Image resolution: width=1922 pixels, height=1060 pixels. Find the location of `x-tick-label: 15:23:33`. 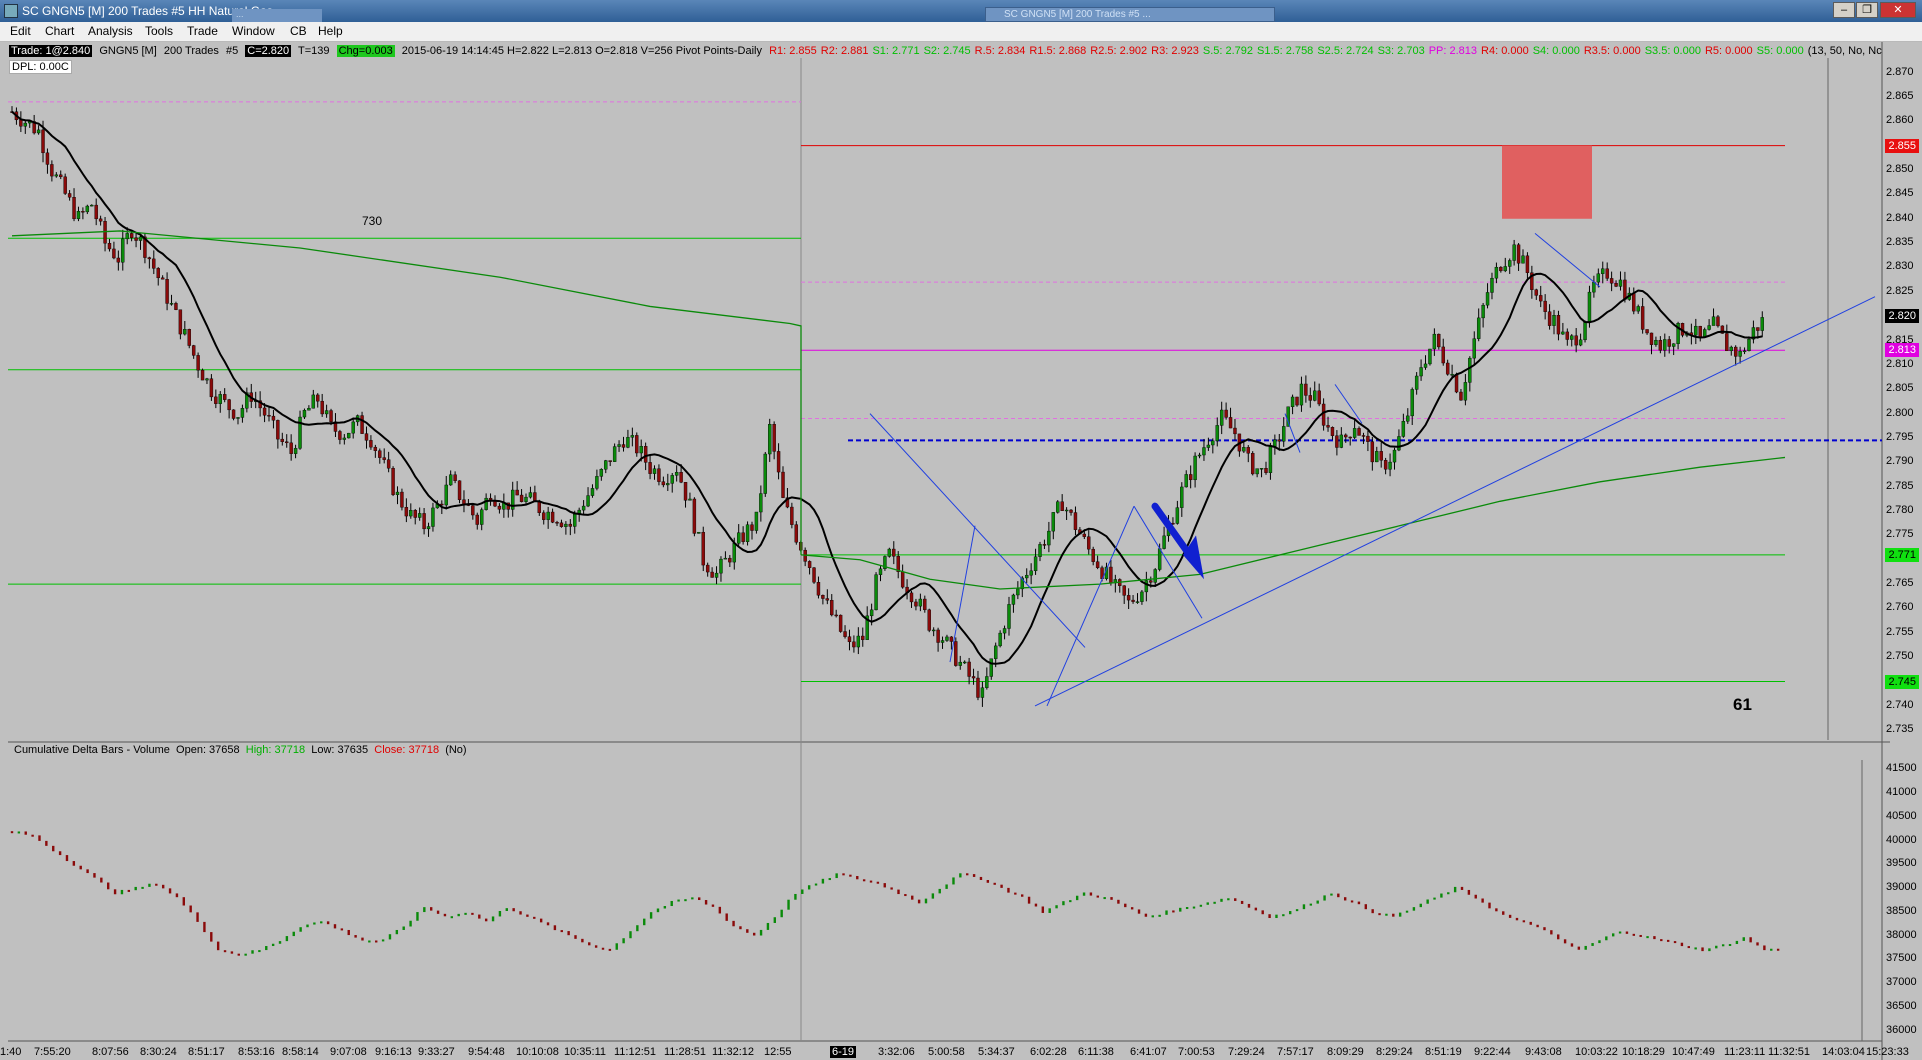

x-tick-label: 15:23:33 is located at coordinates (1887, 1052).